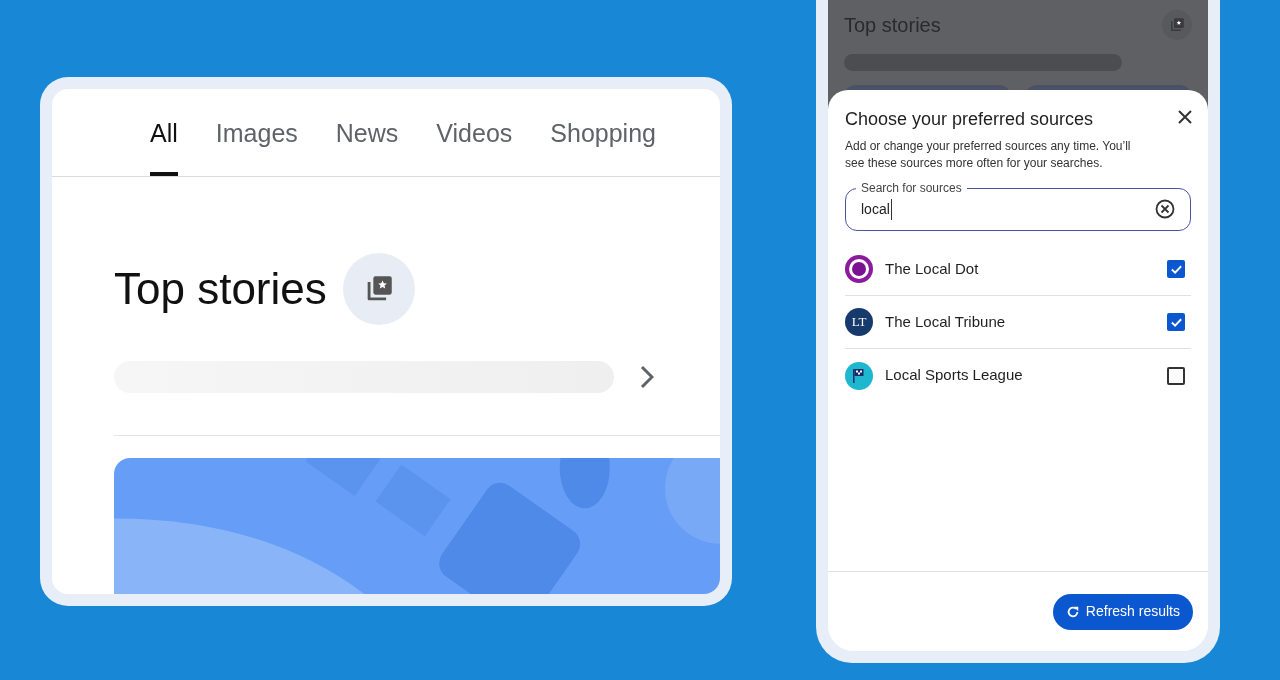  I want to click on source-name: The Local Dot, so click(932, 268).